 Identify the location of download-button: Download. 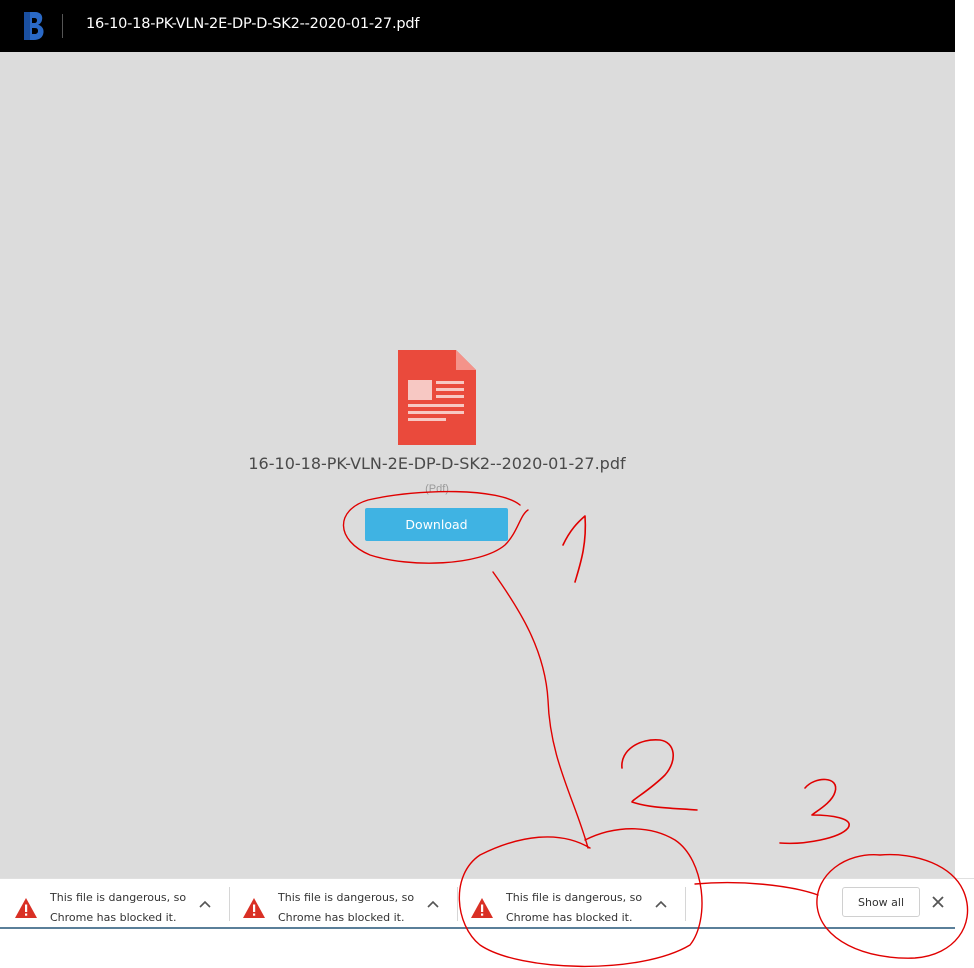
(436, 524).